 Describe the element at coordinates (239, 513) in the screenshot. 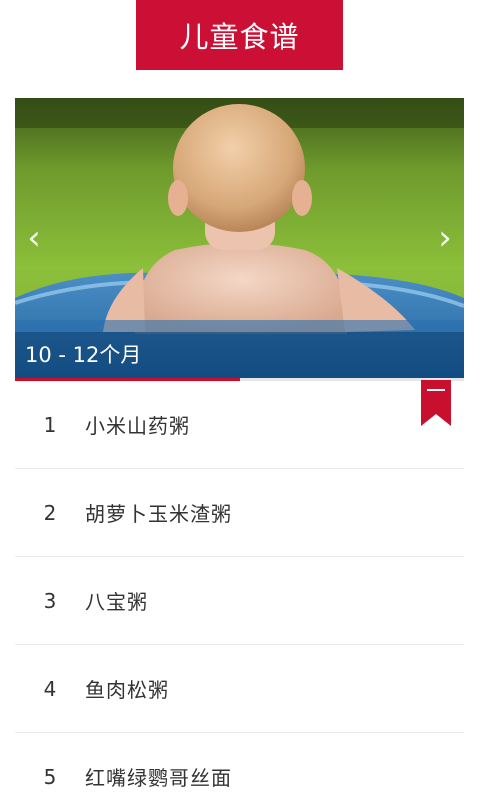

I see `list-item: 2 胡萝卜玉米渣粥` at that location.